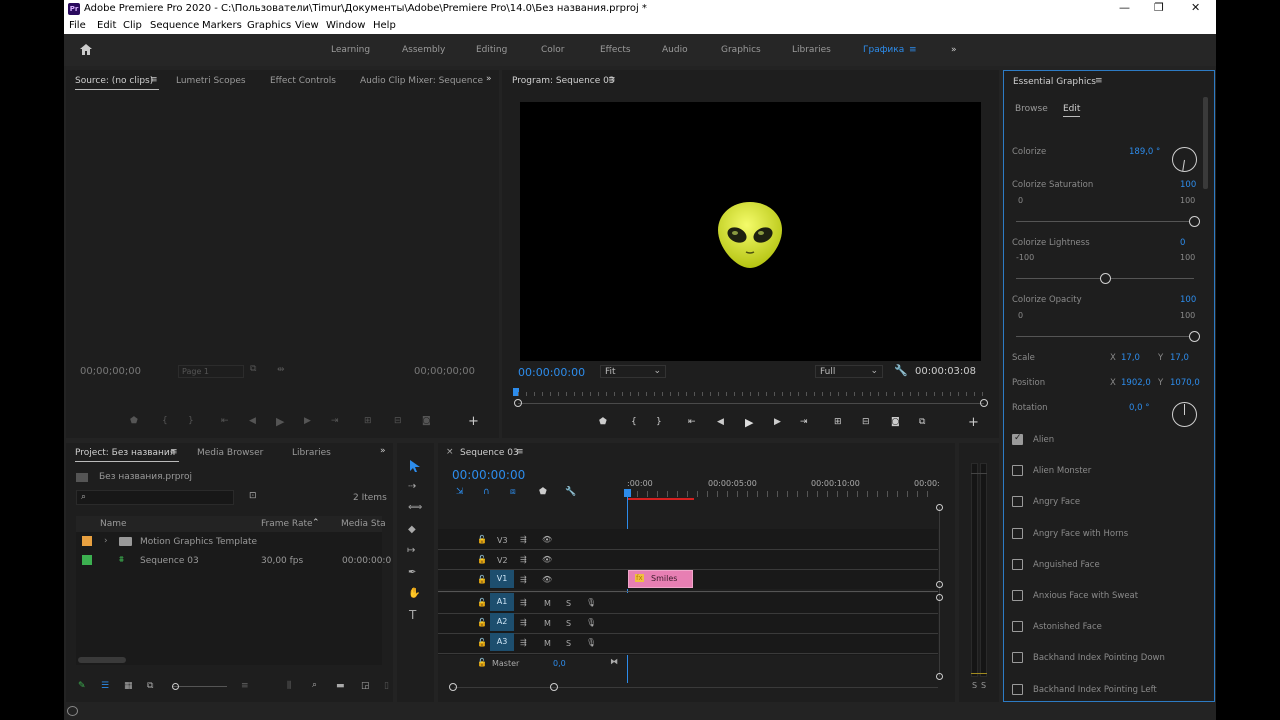 This screenshot has width=1280, height=720. Describe the element at coordinates (1099, 81) in the screenshot. I see `eg-menu-icon: ≡` at that location.